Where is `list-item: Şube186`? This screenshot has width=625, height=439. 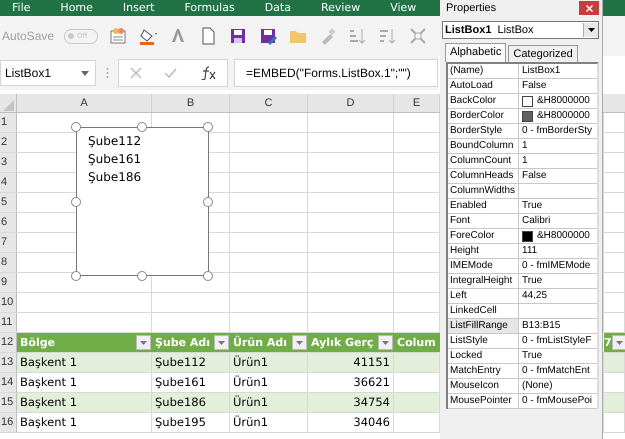 list-item: Şube186 is located at coordinates (148, 177).